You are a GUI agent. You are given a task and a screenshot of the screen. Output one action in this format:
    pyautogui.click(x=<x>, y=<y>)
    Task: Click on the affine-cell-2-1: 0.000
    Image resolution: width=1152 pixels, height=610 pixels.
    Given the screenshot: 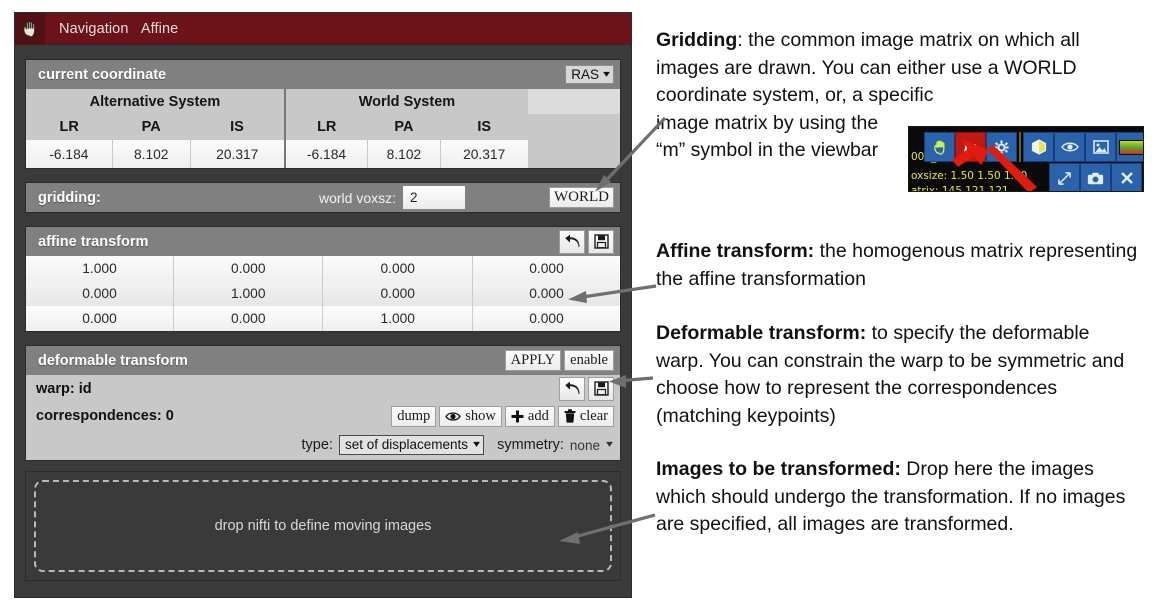 What is the action you would take?
    pyautogui.click(x=248, y=318)
    